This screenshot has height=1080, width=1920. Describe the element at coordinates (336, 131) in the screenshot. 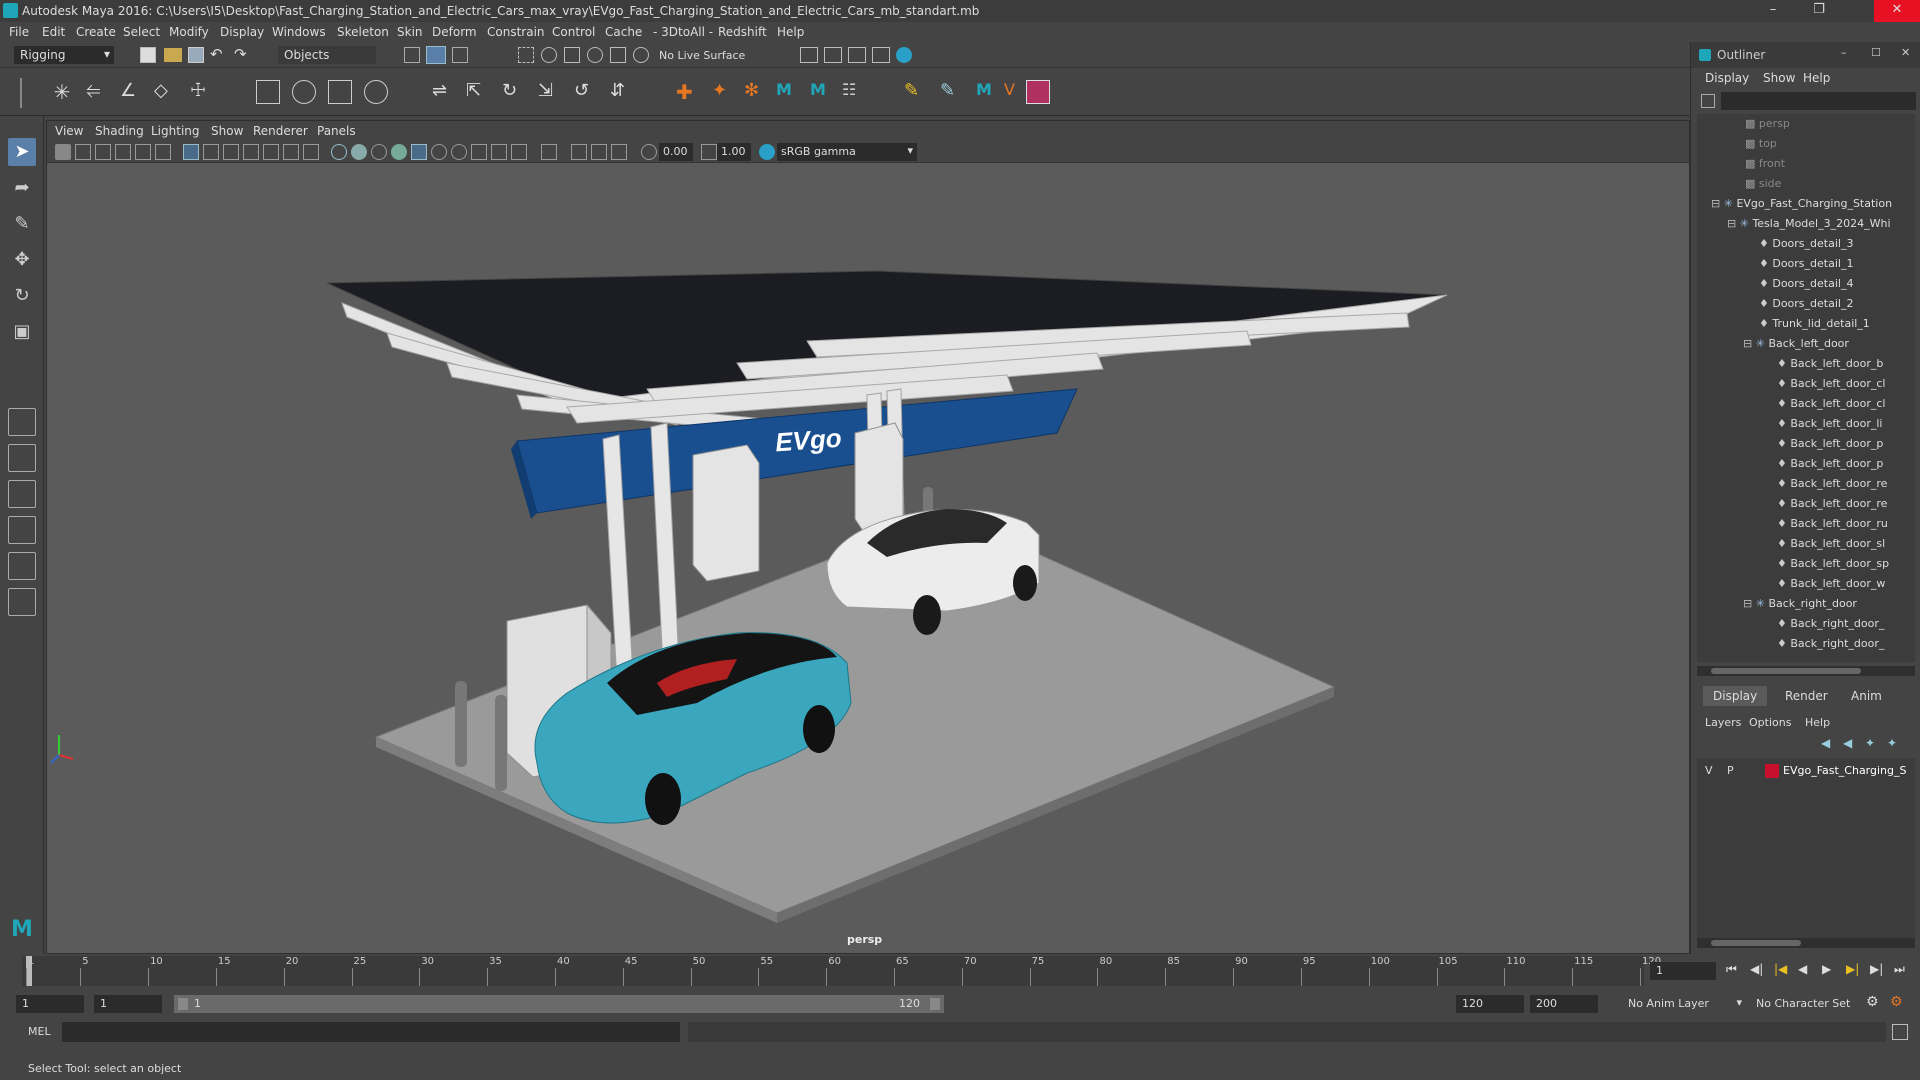

I see `vp-menu-panels: Panels` at that location.